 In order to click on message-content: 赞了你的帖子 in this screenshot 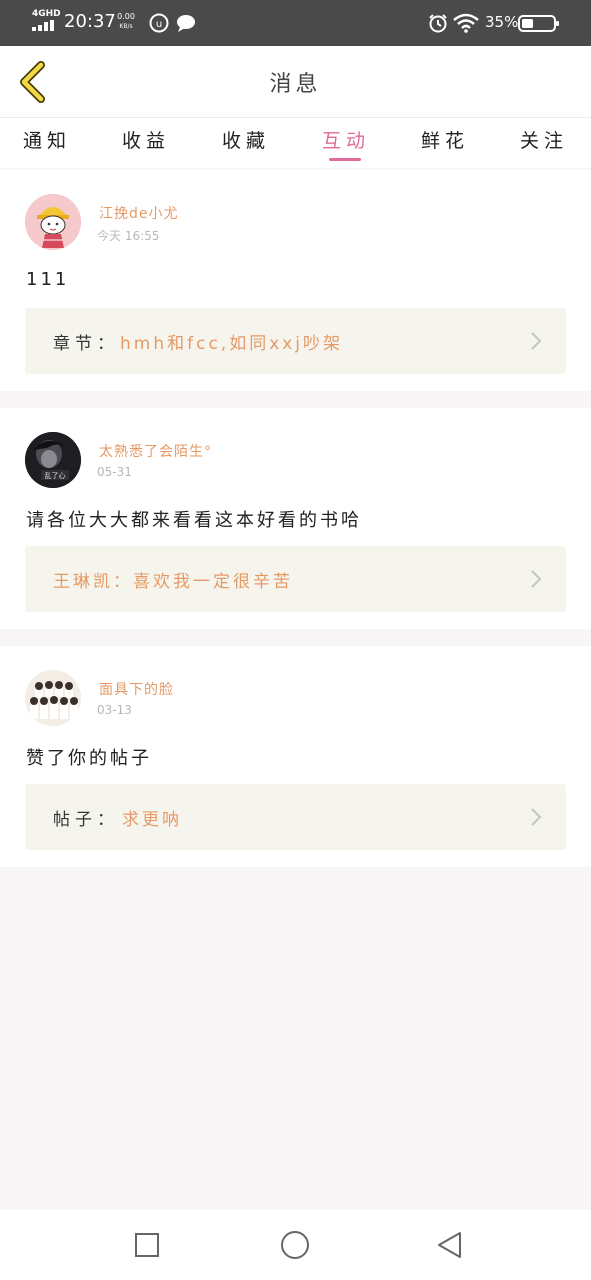, I will do `click(89, 758)`.